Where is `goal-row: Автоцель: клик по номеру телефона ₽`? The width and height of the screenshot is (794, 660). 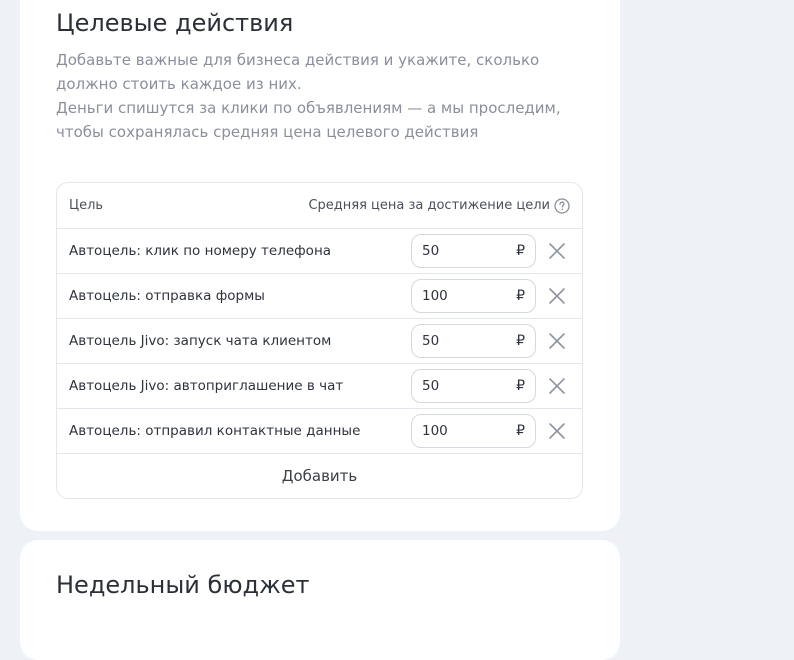
goal-row: Автоцель: клик по номеру телефона ₽ is located at coordinates (319, 251).